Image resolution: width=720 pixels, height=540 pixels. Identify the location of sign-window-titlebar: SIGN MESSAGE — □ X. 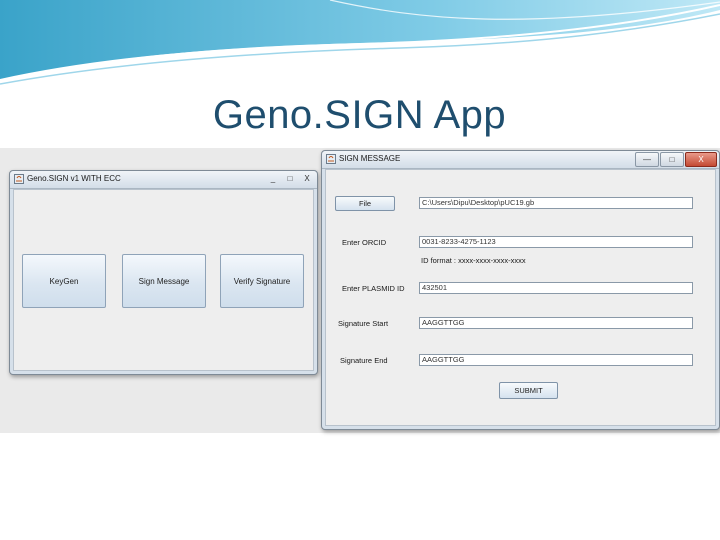
(520, 160).